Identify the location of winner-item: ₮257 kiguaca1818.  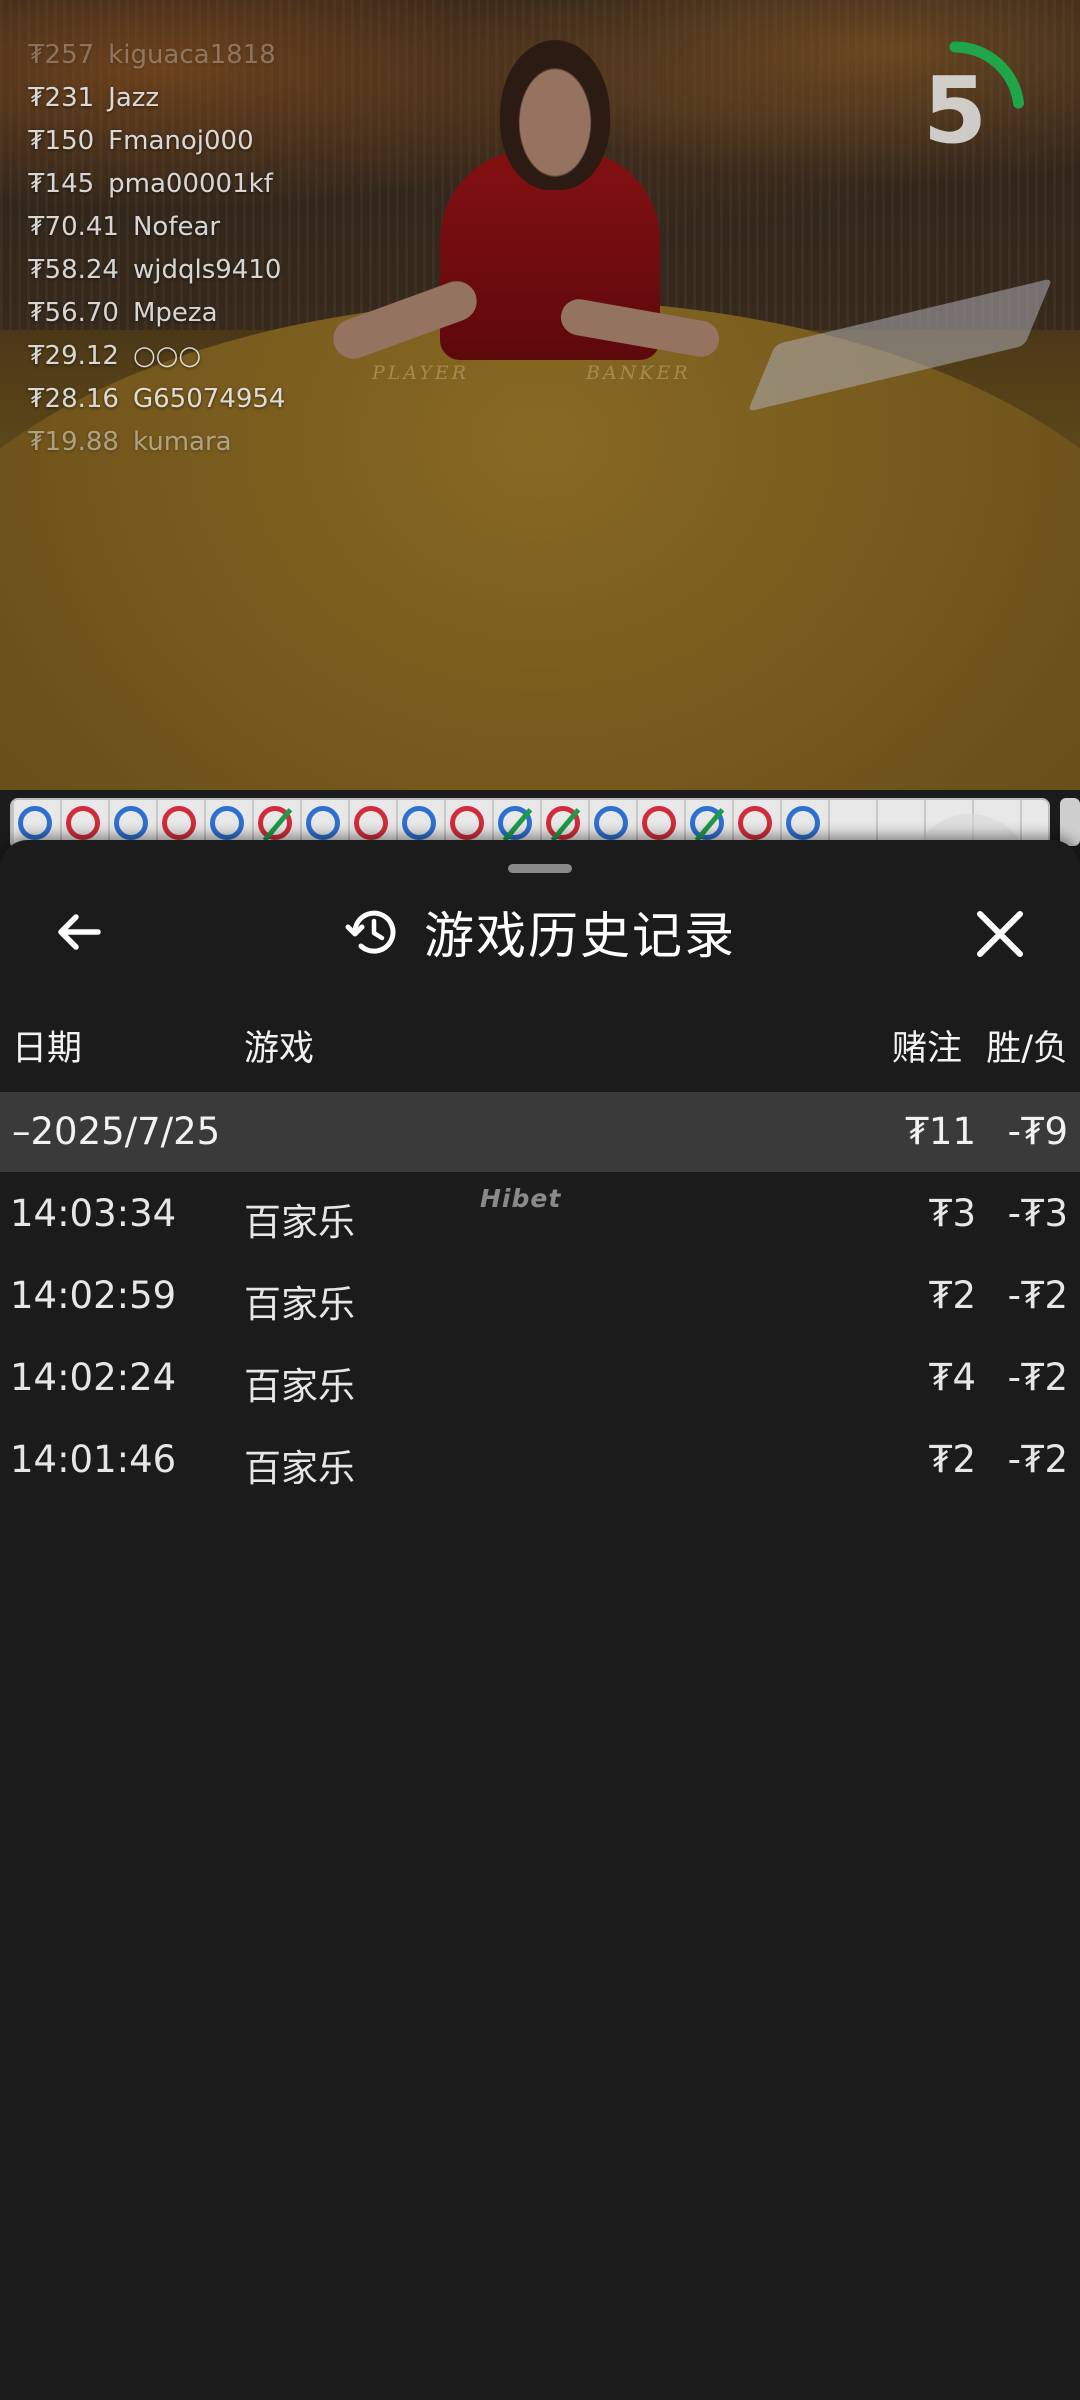
(152, 55).